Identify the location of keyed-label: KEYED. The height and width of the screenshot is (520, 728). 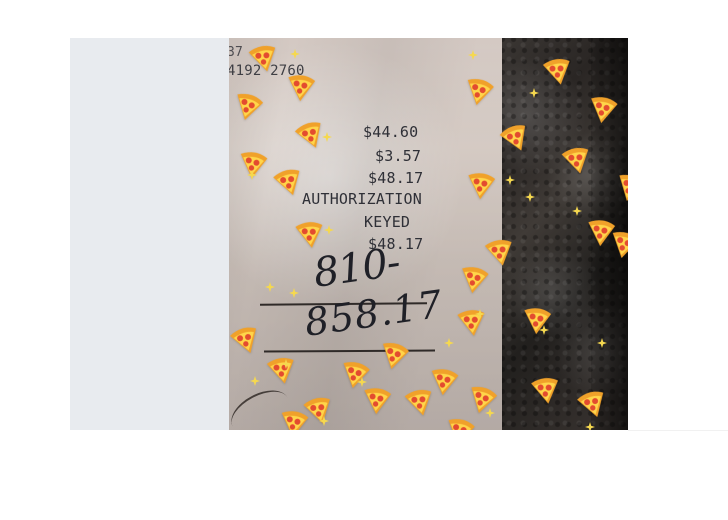
(387, 222).